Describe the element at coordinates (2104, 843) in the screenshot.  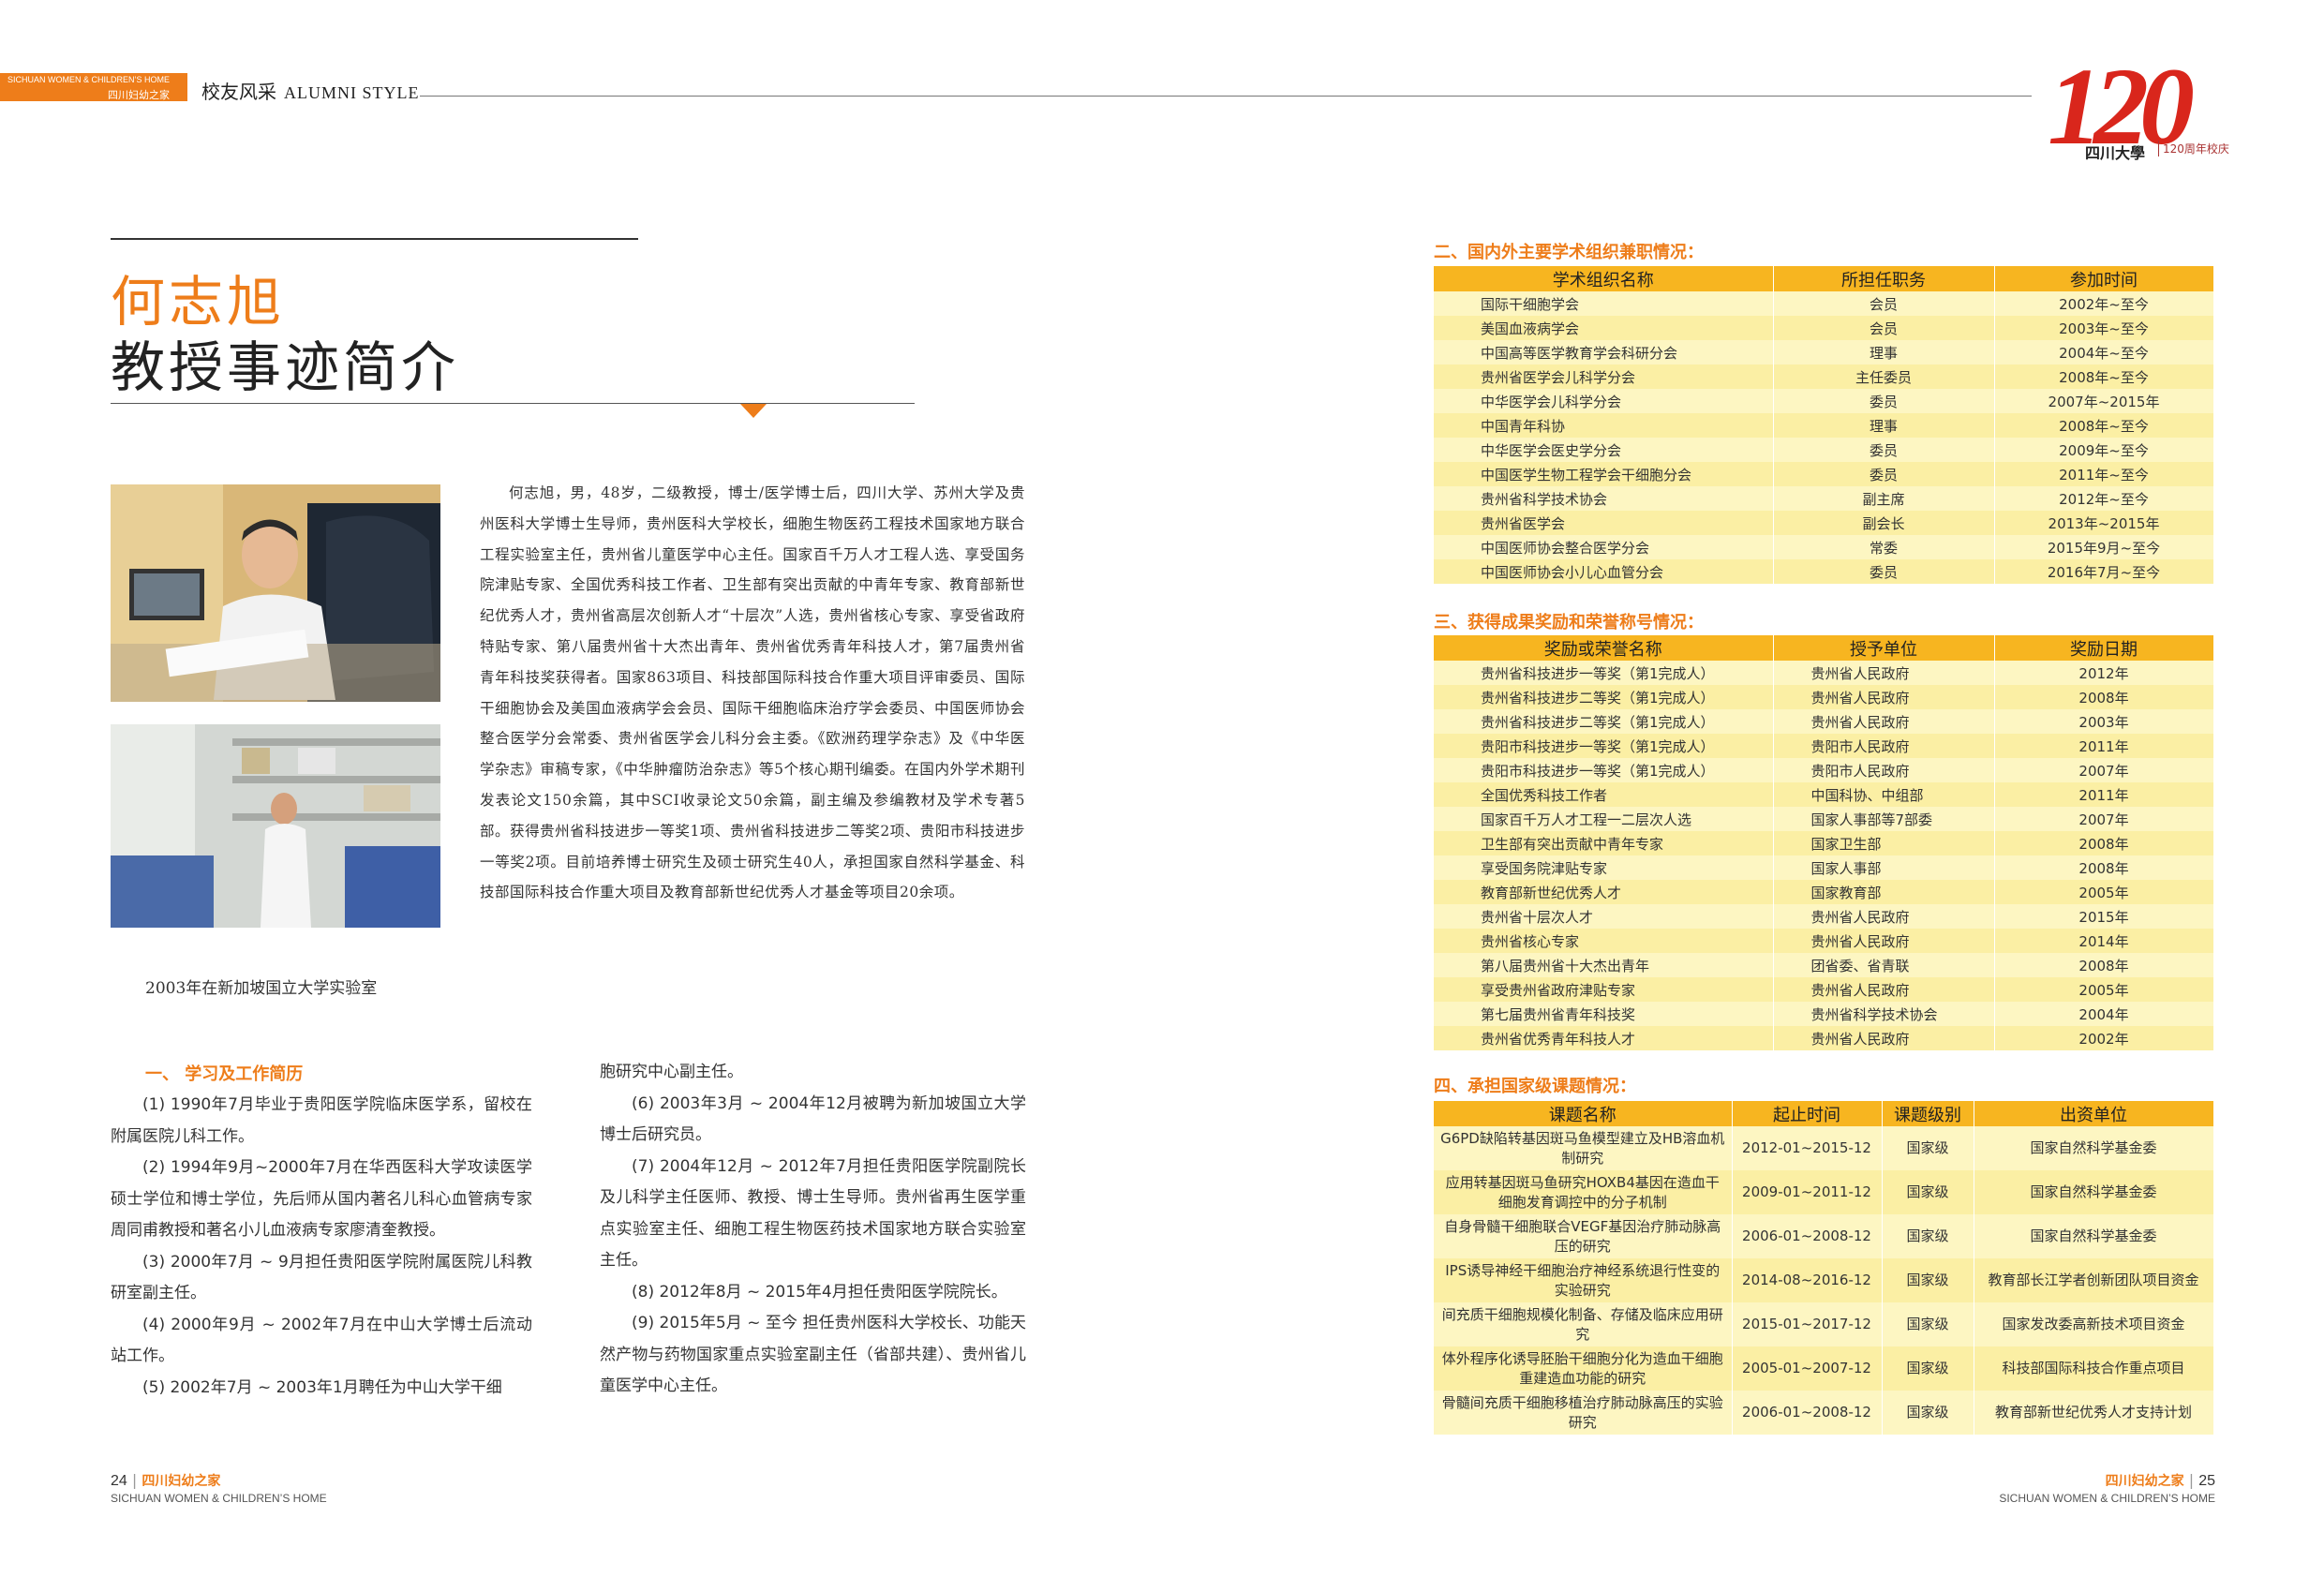
I see `table-cell: 2008年` at that location.